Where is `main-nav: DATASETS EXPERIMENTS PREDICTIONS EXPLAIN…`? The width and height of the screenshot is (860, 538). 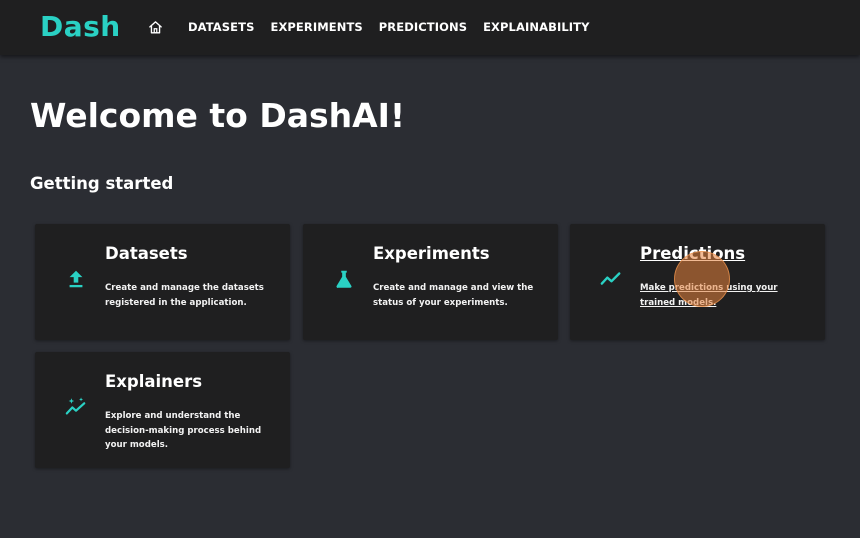
main-nav: DATASETS EXPERIMENTS PREDICTIONS EXPLAIN… is located at coordinates (376, 27).